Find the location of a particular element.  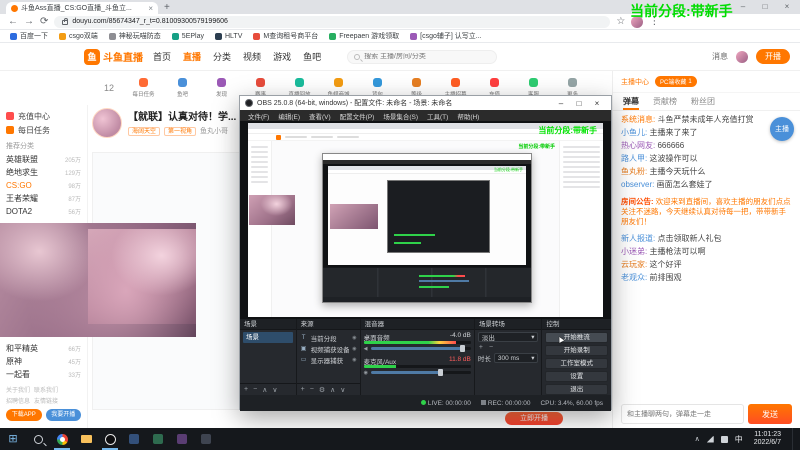

bookmark-item: 5EPlay is located at coordinates (187, 36).